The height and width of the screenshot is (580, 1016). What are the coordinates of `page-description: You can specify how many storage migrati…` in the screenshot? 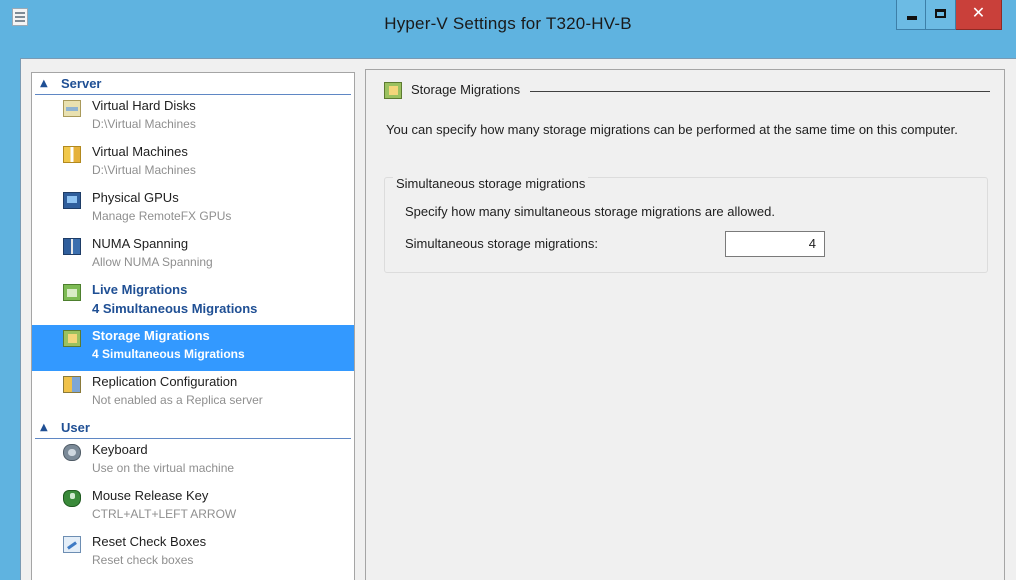 It's located at (672, 129).